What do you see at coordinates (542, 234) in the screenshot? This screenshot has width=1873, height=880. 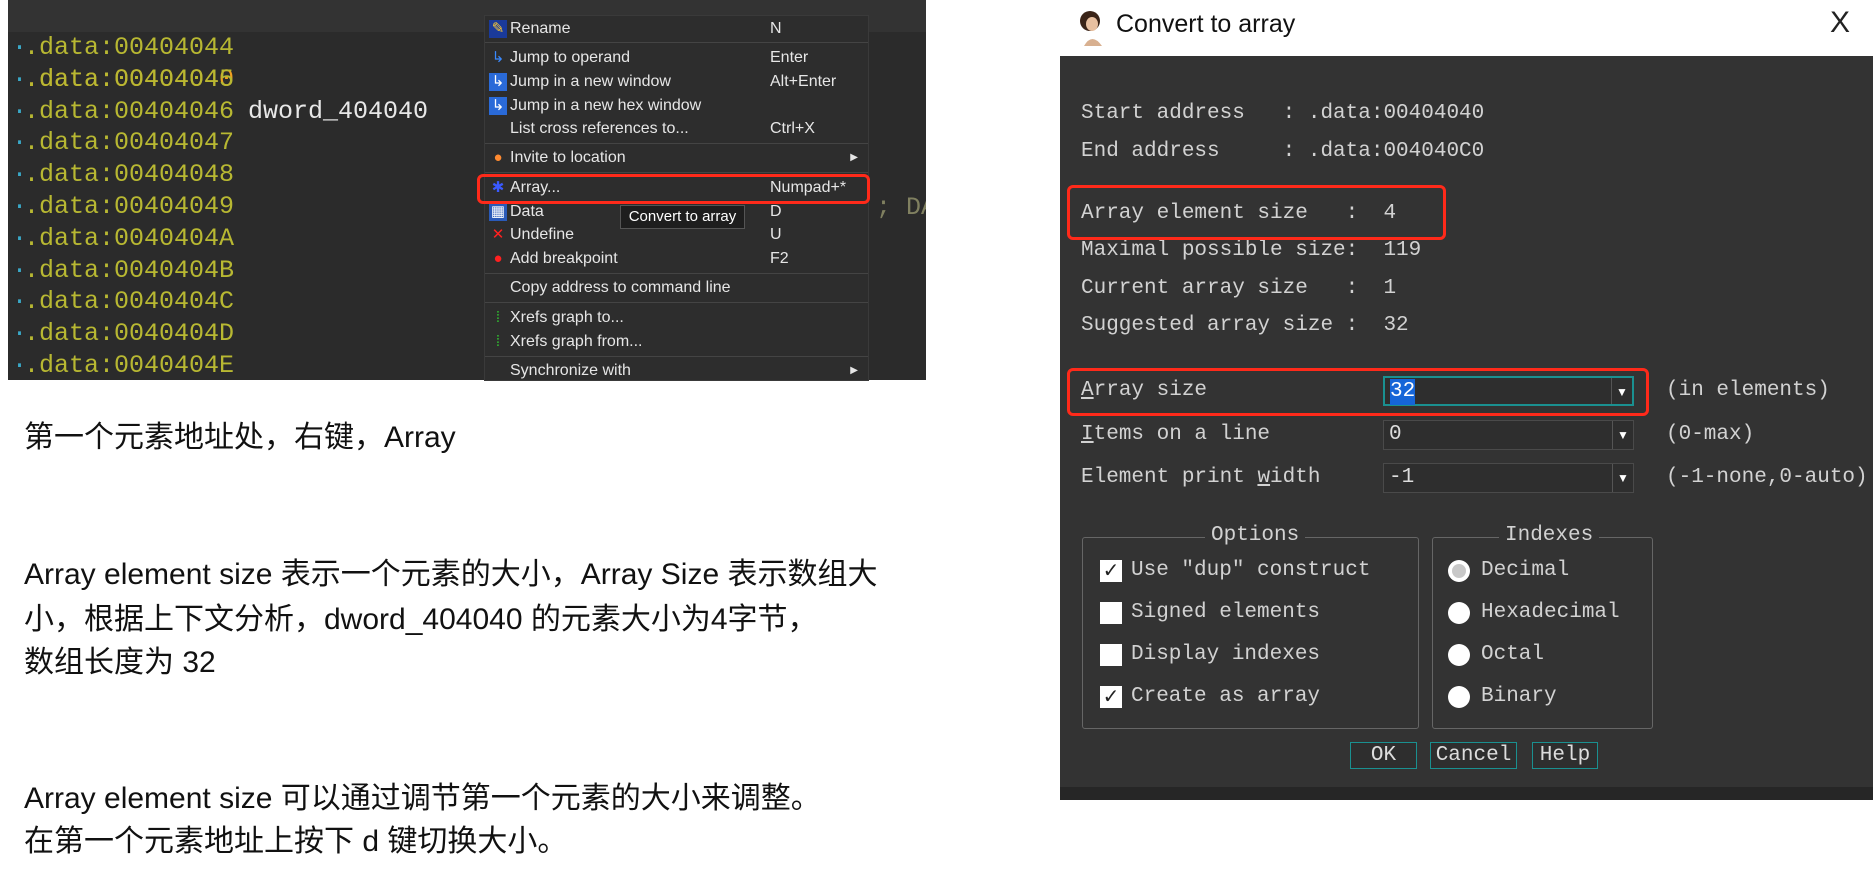 I see `menu-item-label: Undefine` at bounding box center [542, 234].